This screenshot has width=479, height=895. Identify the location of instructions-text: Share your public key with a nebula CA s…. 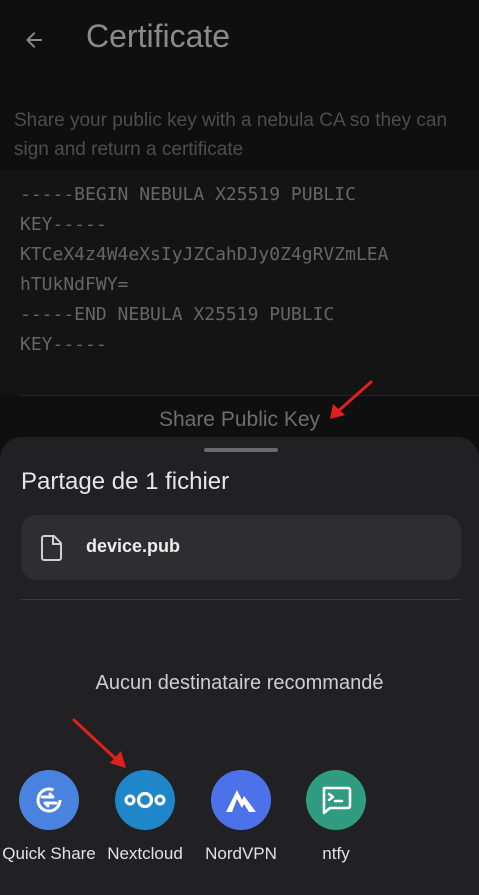
(231, 135).